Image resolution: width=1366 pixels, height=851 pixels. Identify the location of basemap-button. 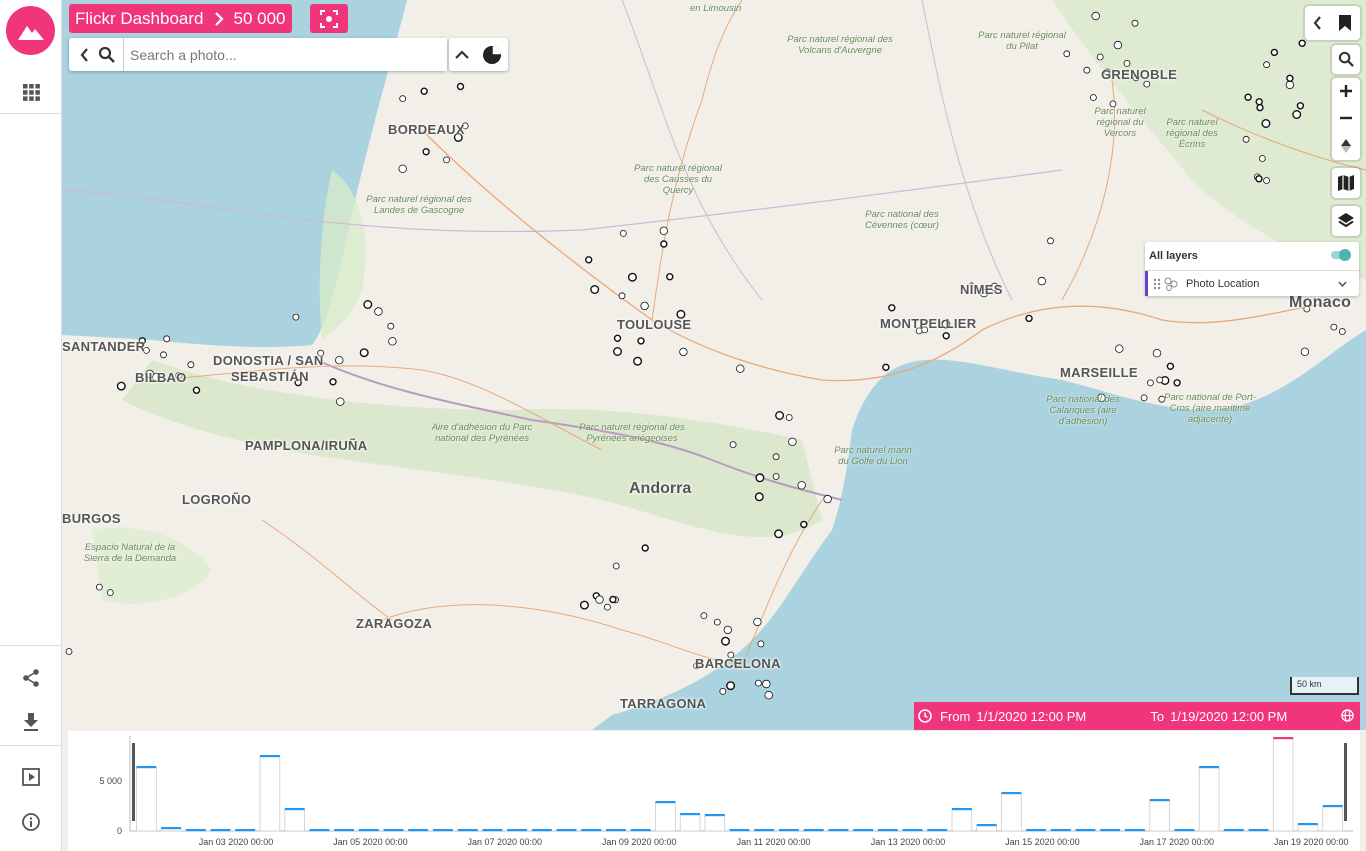
(1346, 183).